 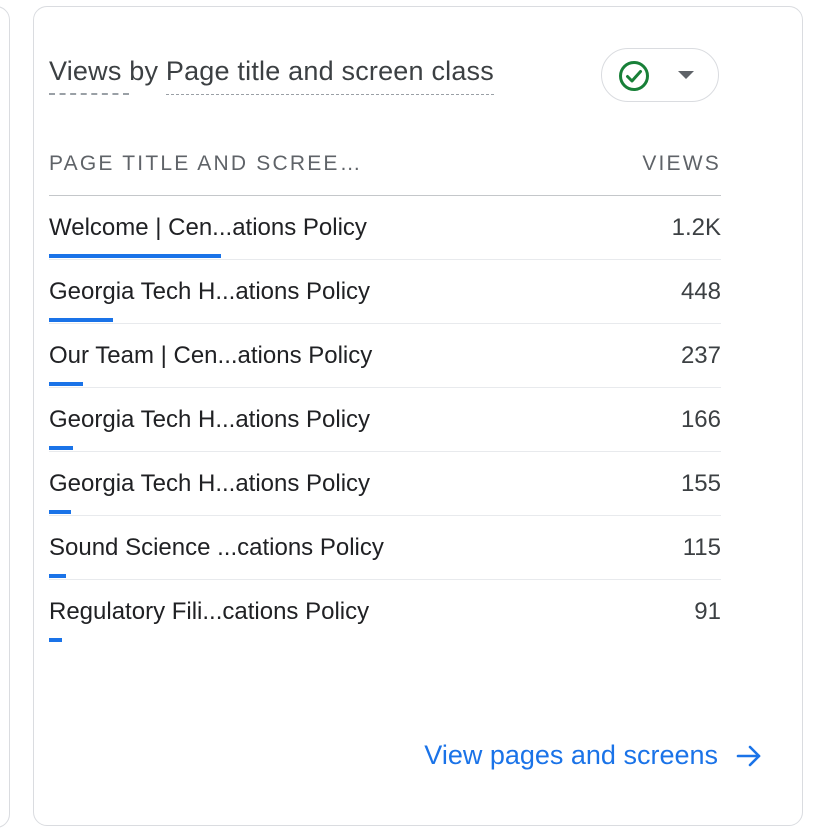 What do you see at coordinates (701, 547) in the screenshot?
I see `views-cell: 115` at bounding box center [701, 547].